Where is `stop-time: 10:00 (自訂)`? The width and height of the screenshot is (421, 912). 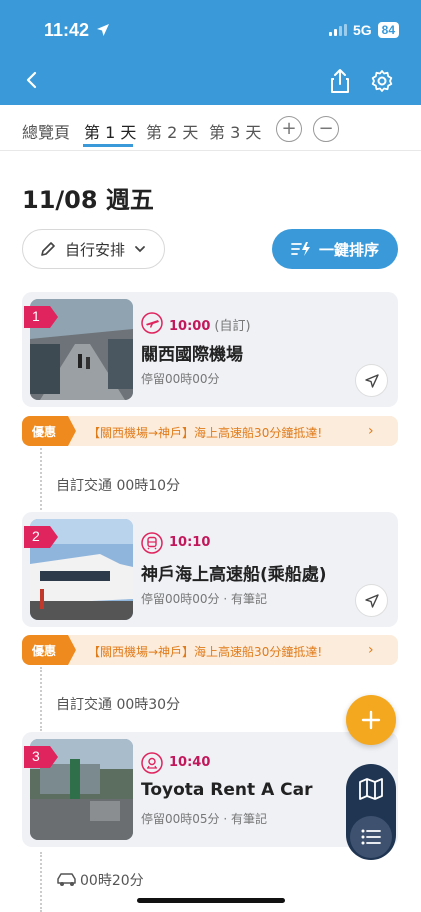
stop-time: 10:00 (自訂) is located at coordinates (210, 324).